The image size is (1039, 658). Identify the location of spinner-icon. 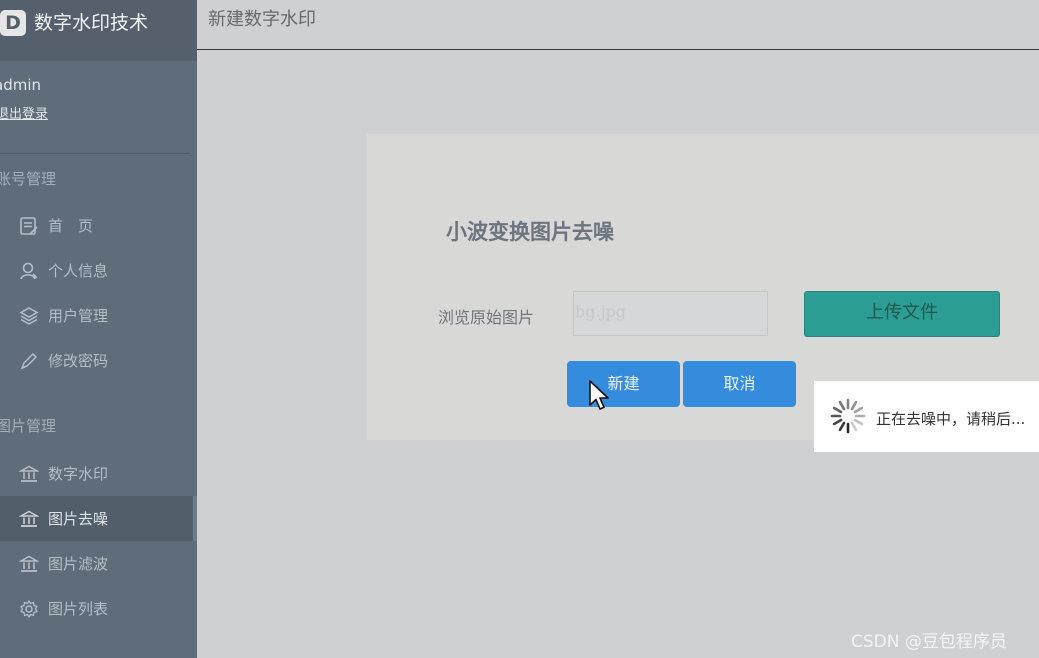
(848, 416).